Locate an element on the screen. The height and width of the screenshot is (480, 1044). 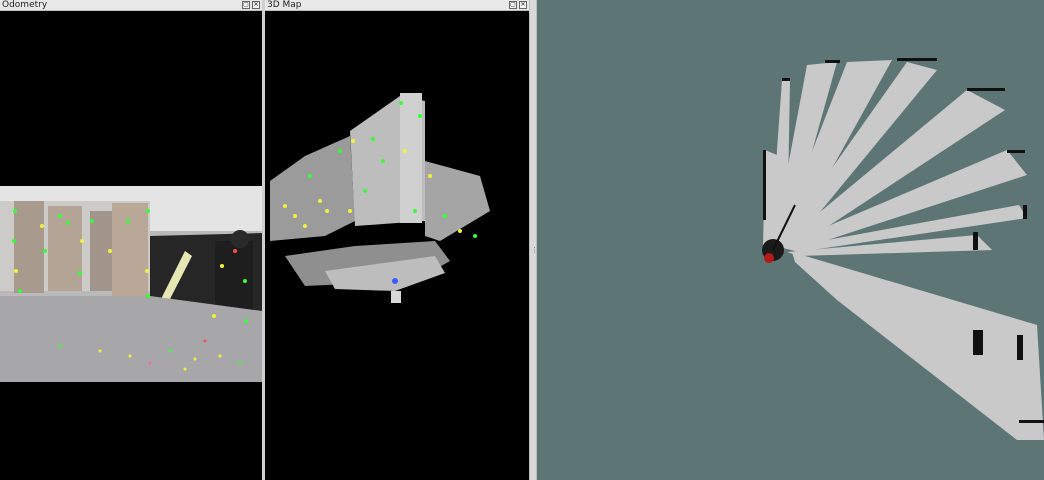
point-cloud is located at coordinates (380, 198).